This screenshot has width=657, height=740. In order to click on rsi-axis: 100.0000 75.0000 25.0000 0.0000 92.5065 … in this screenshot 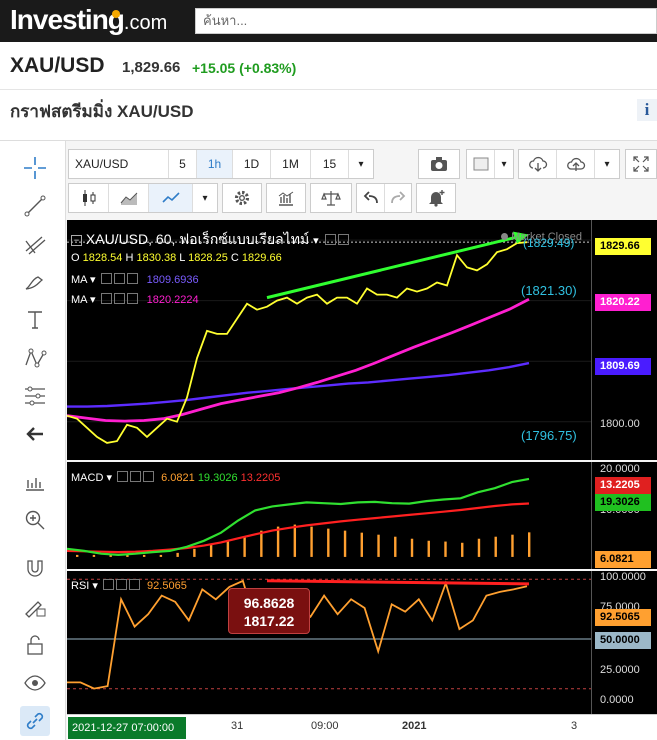, I will do `click(624, 642)`.